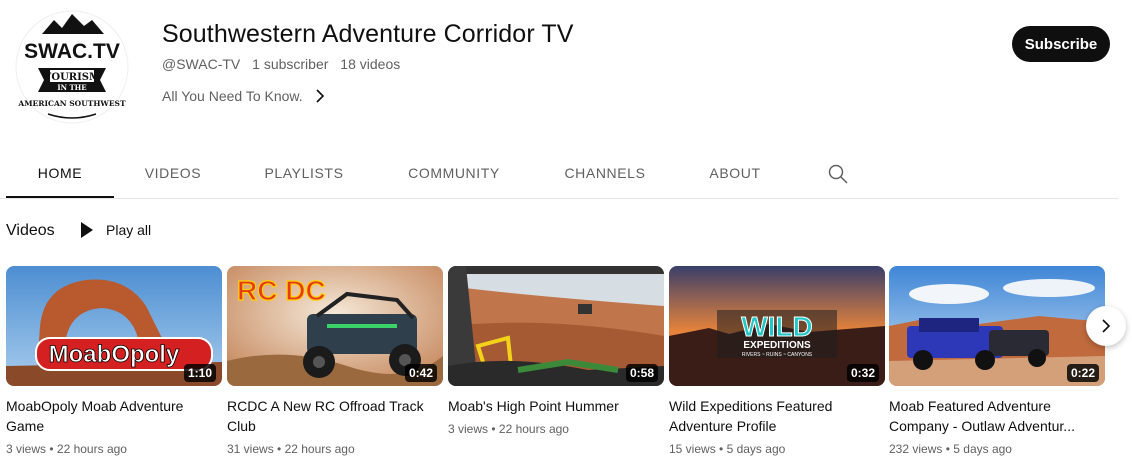 Image resolution: width=1132 pixels, height=458 pixels. Describe the element at coordinates (335, 416) in the screenshot. I see `video-title: RCDC A New RC Offroad Track Club` at that location.